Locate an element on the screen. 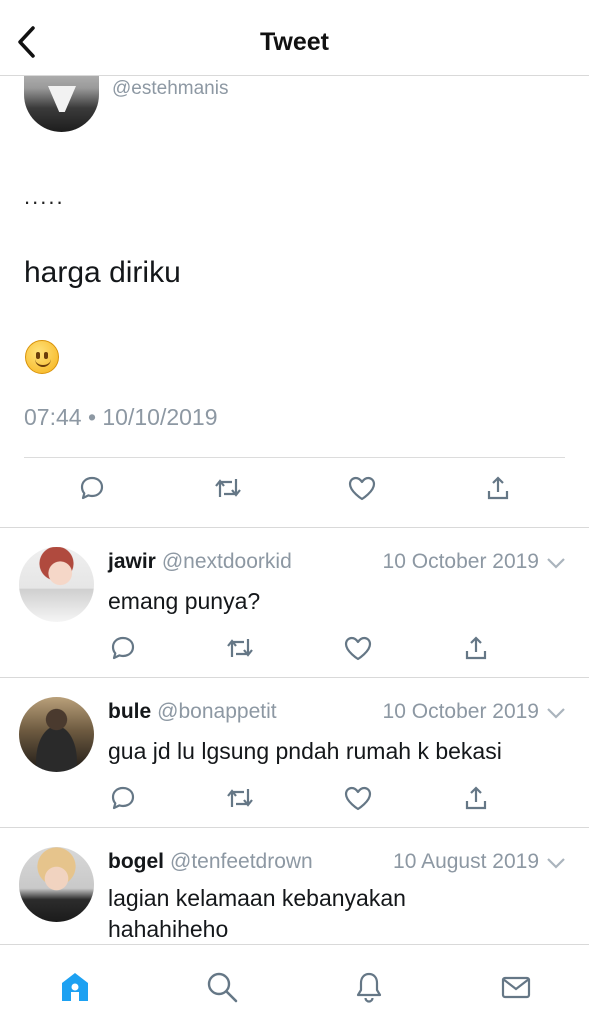 This screenshot has width=589, height=1024. reply-author-name: jawir is located at coordinates (132, 561).